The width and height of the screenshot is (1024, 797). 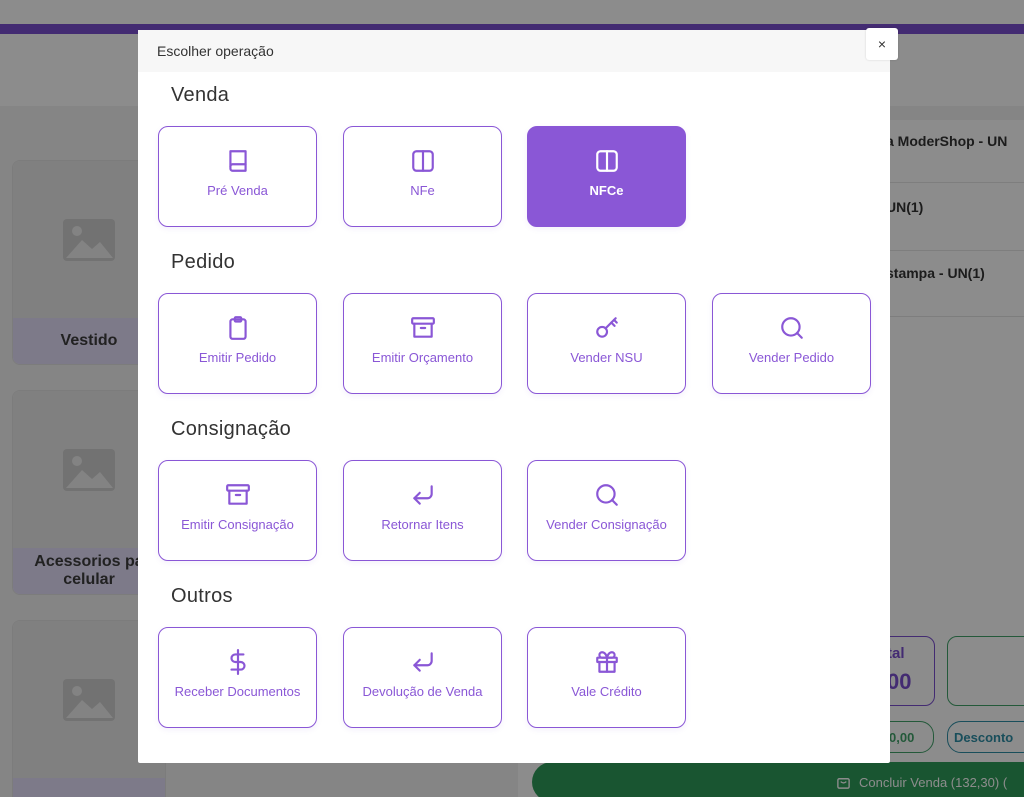 What do you see at coordinates (606, 677) in the screenshot?
I see `vale-credito-button: Vale Crédito` at bounding box center [606, 677].